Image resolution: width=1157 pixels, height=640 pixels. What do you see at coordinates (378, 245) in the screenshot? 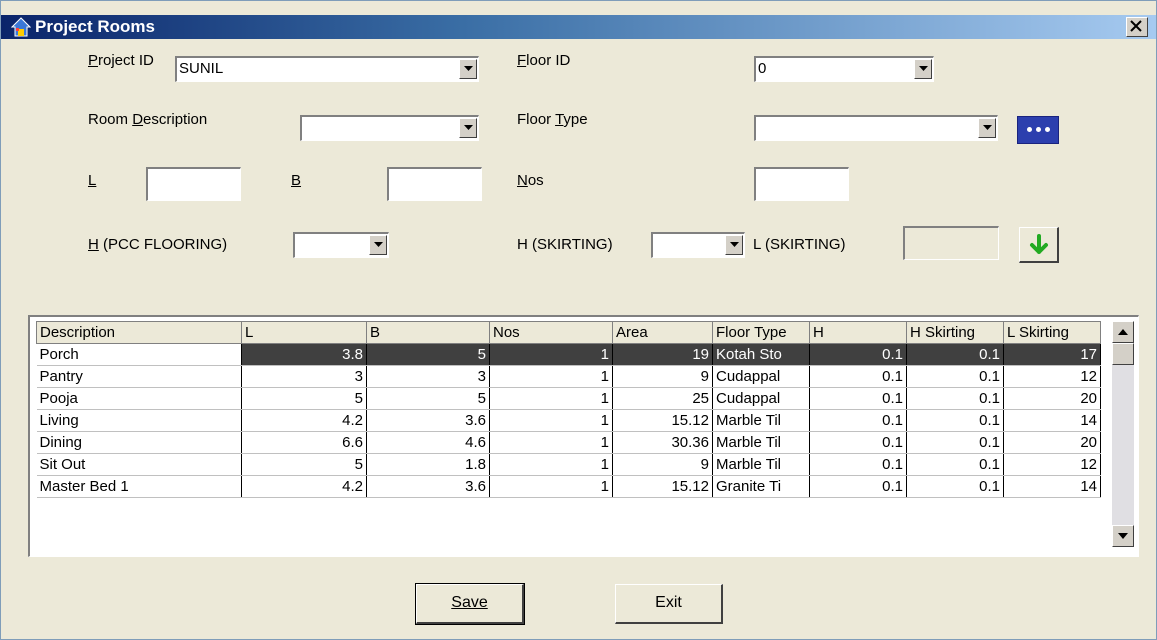
I see `h-pcc-dropdown-button` at bounding box center [378, 245].